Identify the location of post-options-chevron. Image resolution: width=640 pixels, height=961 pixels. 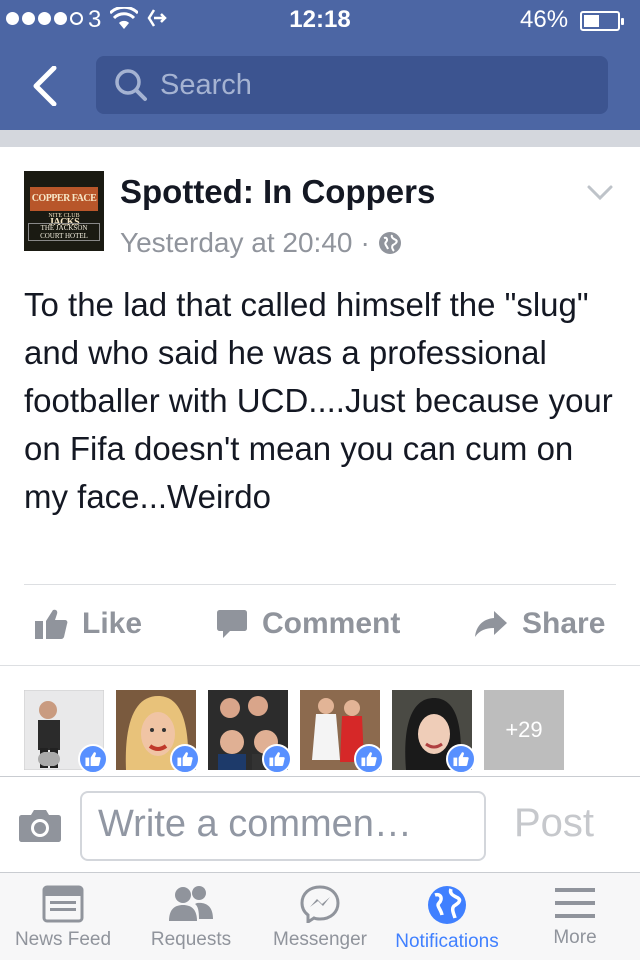
(600, 193).